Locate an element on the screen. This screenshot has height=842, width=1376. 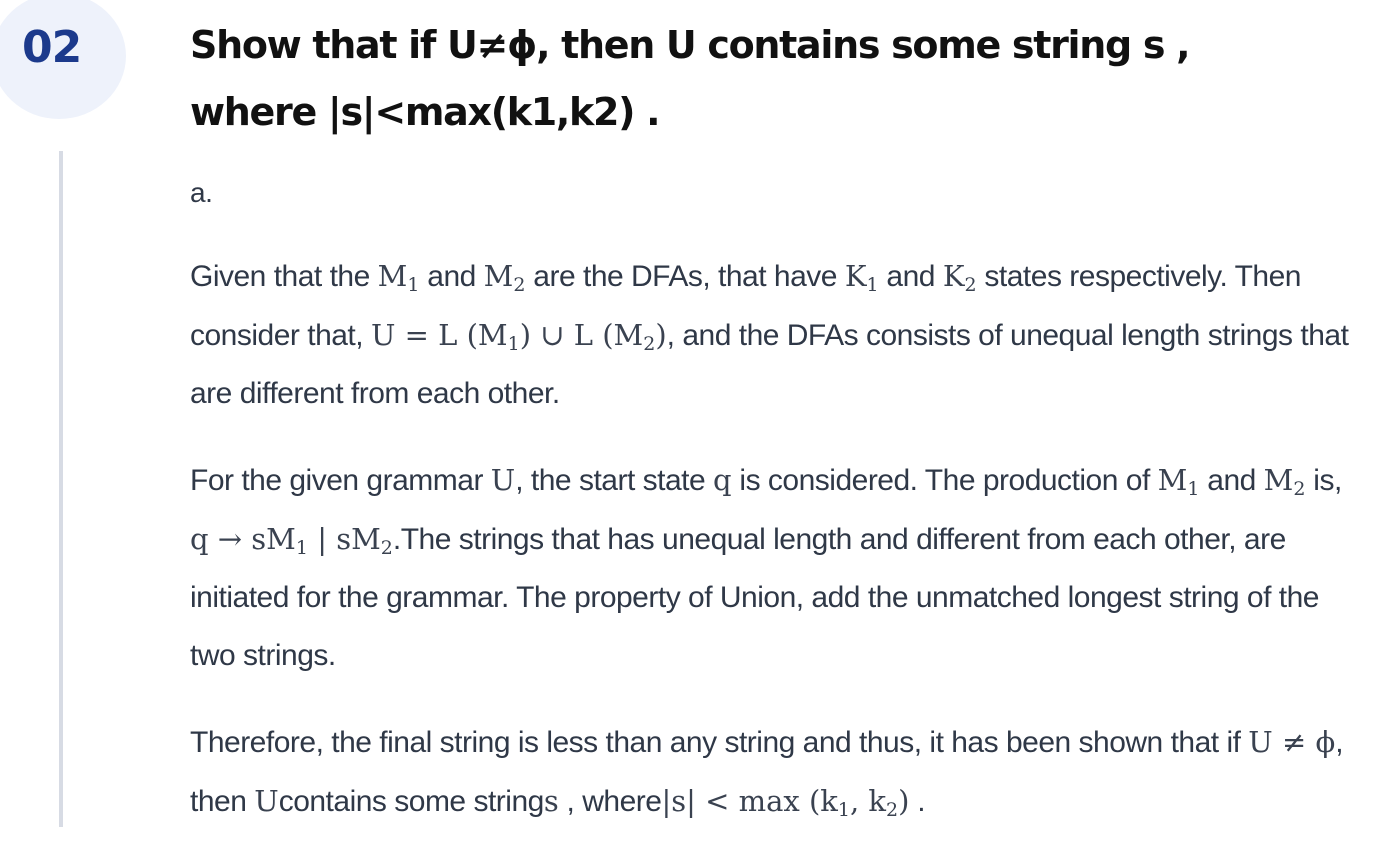
math-s: s is located at coordinates (551, 801).